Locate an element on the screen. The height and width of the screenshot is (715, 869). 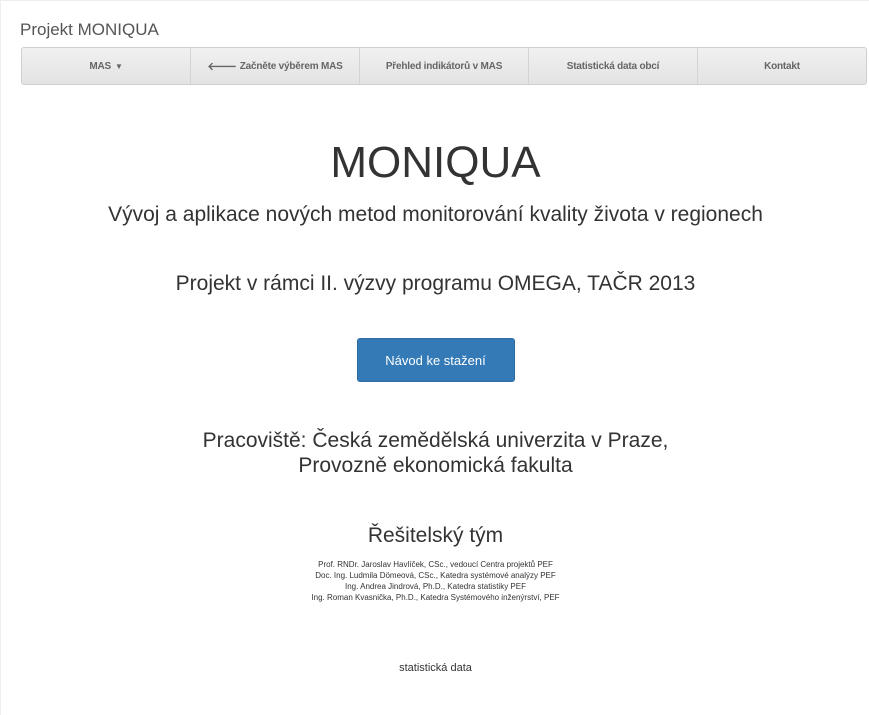
workplace-line-2: Provozně ekonomická fakulta is located at coordinates (435, 465).